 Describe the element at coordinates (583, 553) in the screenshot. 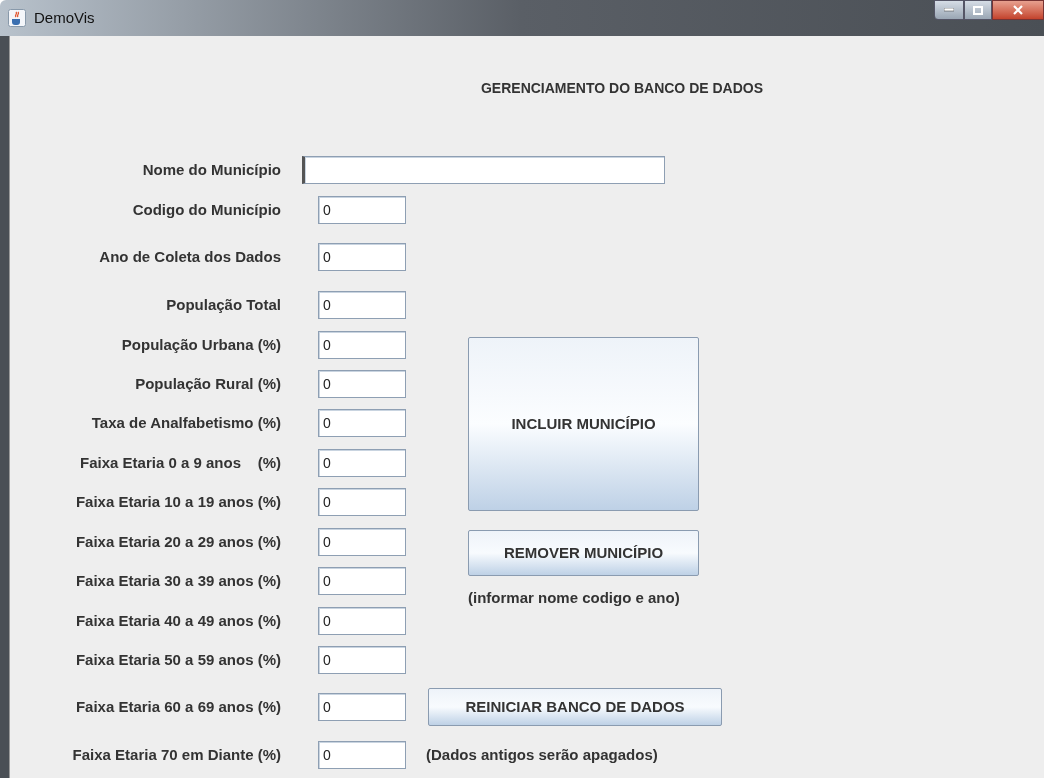

I see `remove-button: REMOVER MUNICÍPIO` at that location.